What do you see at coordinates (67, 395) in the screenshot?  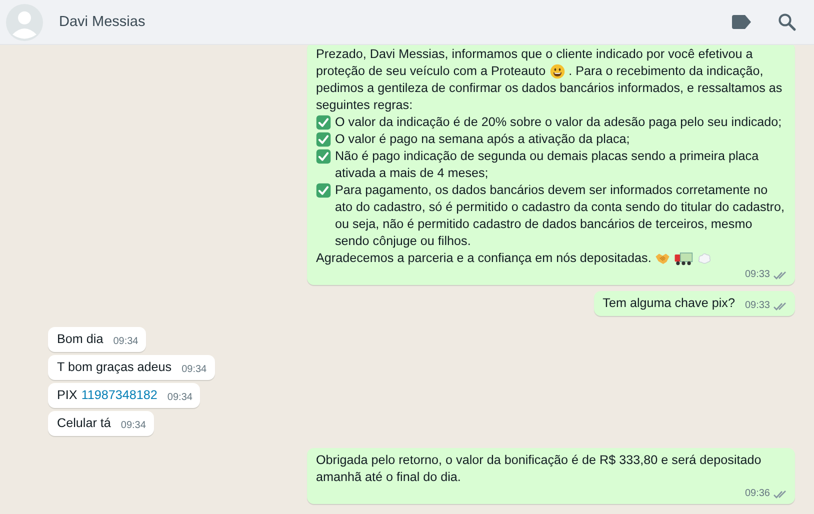 I see `message-text: PIX` at bounding box center [67, 395].